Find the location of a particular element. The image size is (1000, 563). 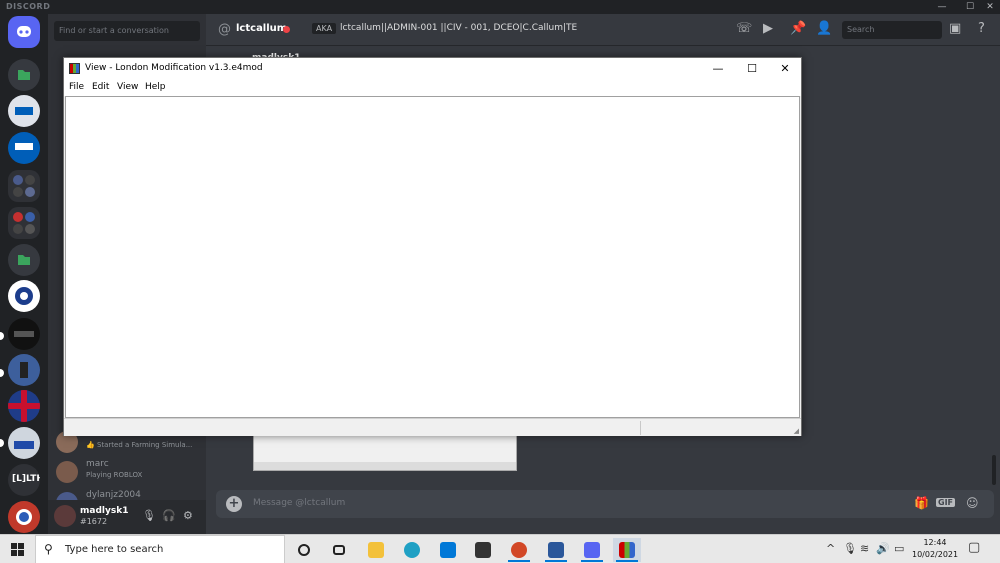

video-call-icon: ▶ is located at coordinates (768, 28).